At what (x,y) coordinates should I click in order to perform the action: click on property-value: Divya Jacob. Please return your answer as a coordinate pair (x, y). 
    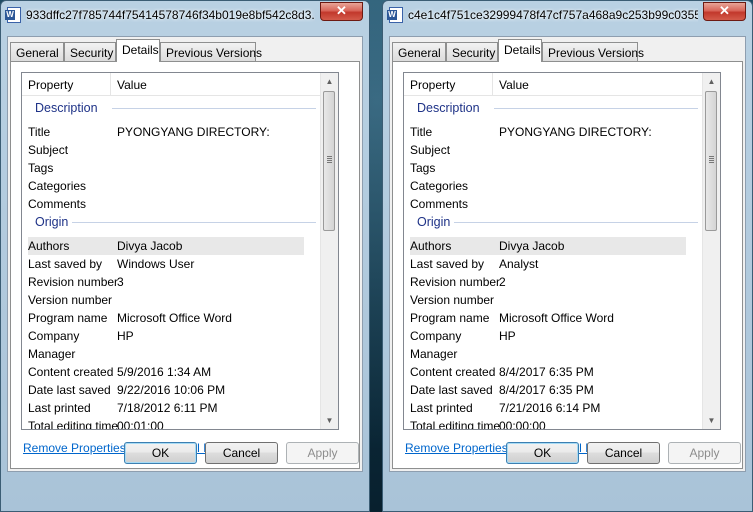
    Looking at the image, I should click on (150, 246).